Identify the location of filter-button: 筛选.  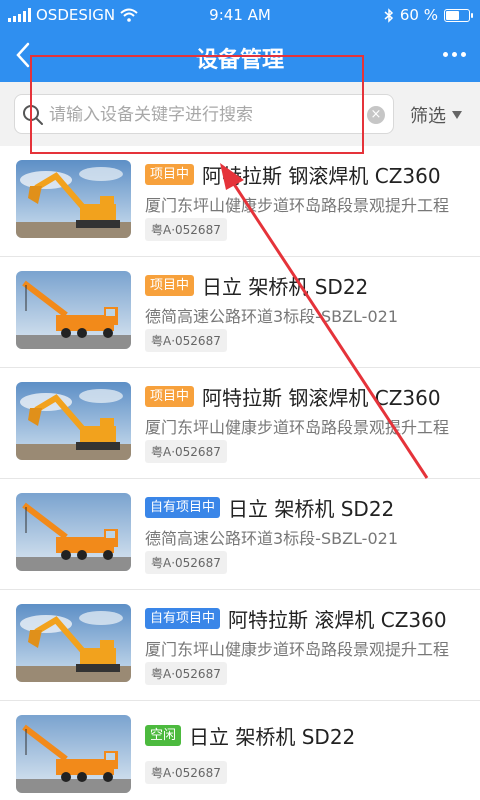
(436, 115).